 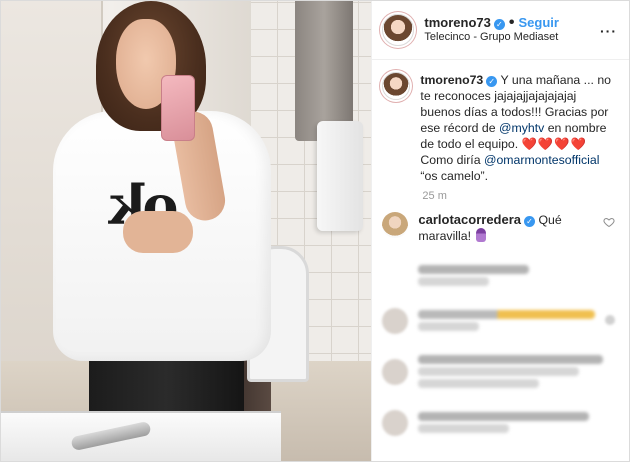 What do you see at coordinates (609, 222) in the screenshot?
I see `heart-outline-icon` at bounding box center [609, 222].